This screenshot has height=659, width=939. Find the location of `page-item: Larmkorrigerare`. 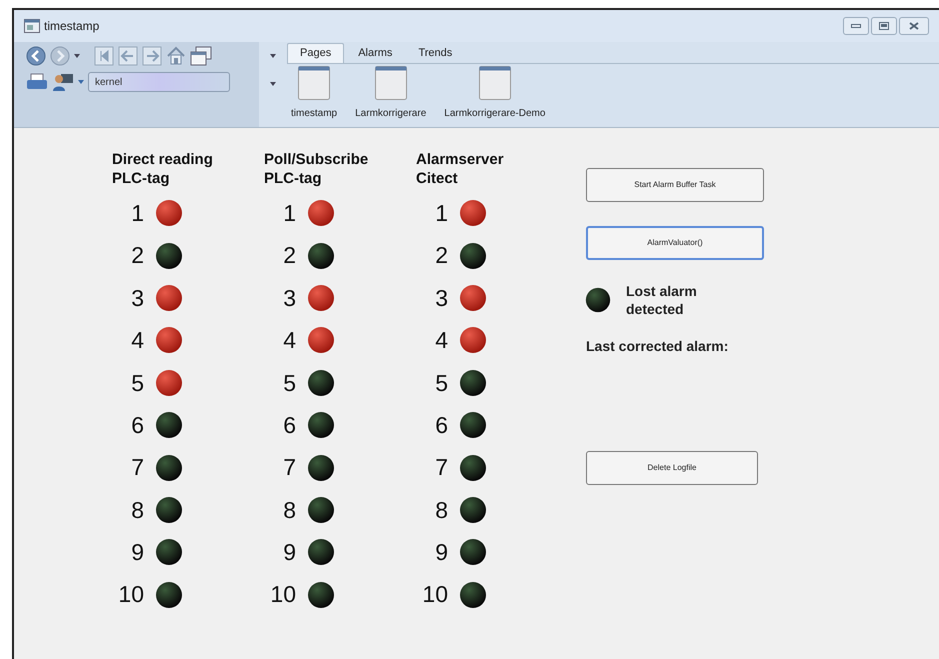

page-item: Larmkorrigerare is located at coordinates (390, 93).